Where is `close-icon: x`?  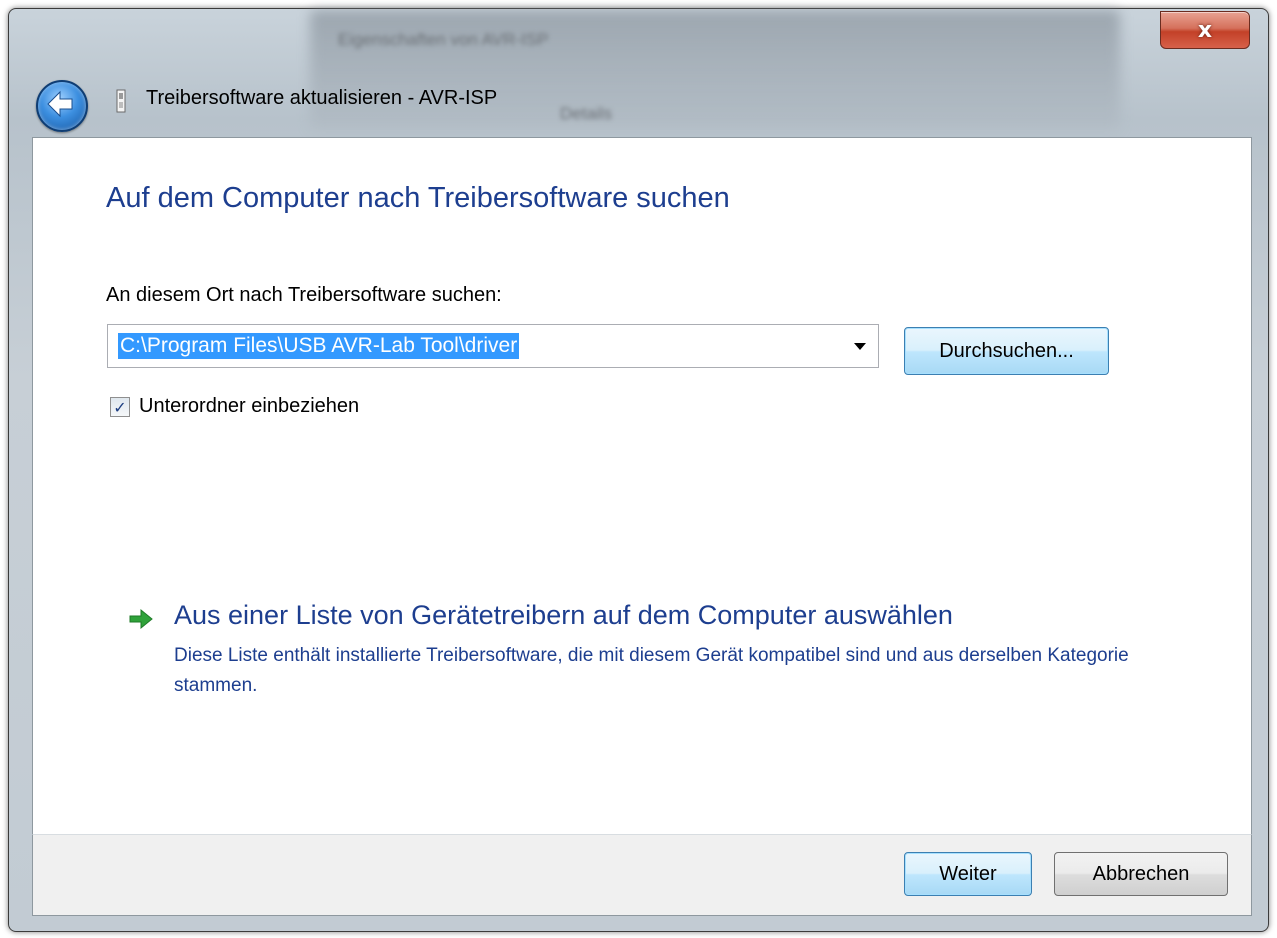
close-icon: x is located at coordinates (1205, 30).